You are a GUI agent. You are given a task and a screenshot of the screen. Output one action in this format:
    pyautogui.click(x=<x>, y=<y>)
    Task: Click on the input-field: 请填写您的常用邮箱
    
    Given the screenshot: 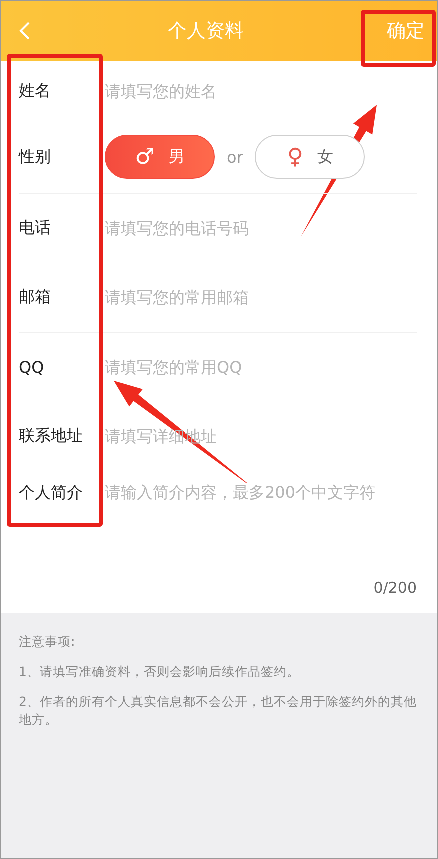 What is the action you would take?
    pyautogui.click(x=255, y=297)
    